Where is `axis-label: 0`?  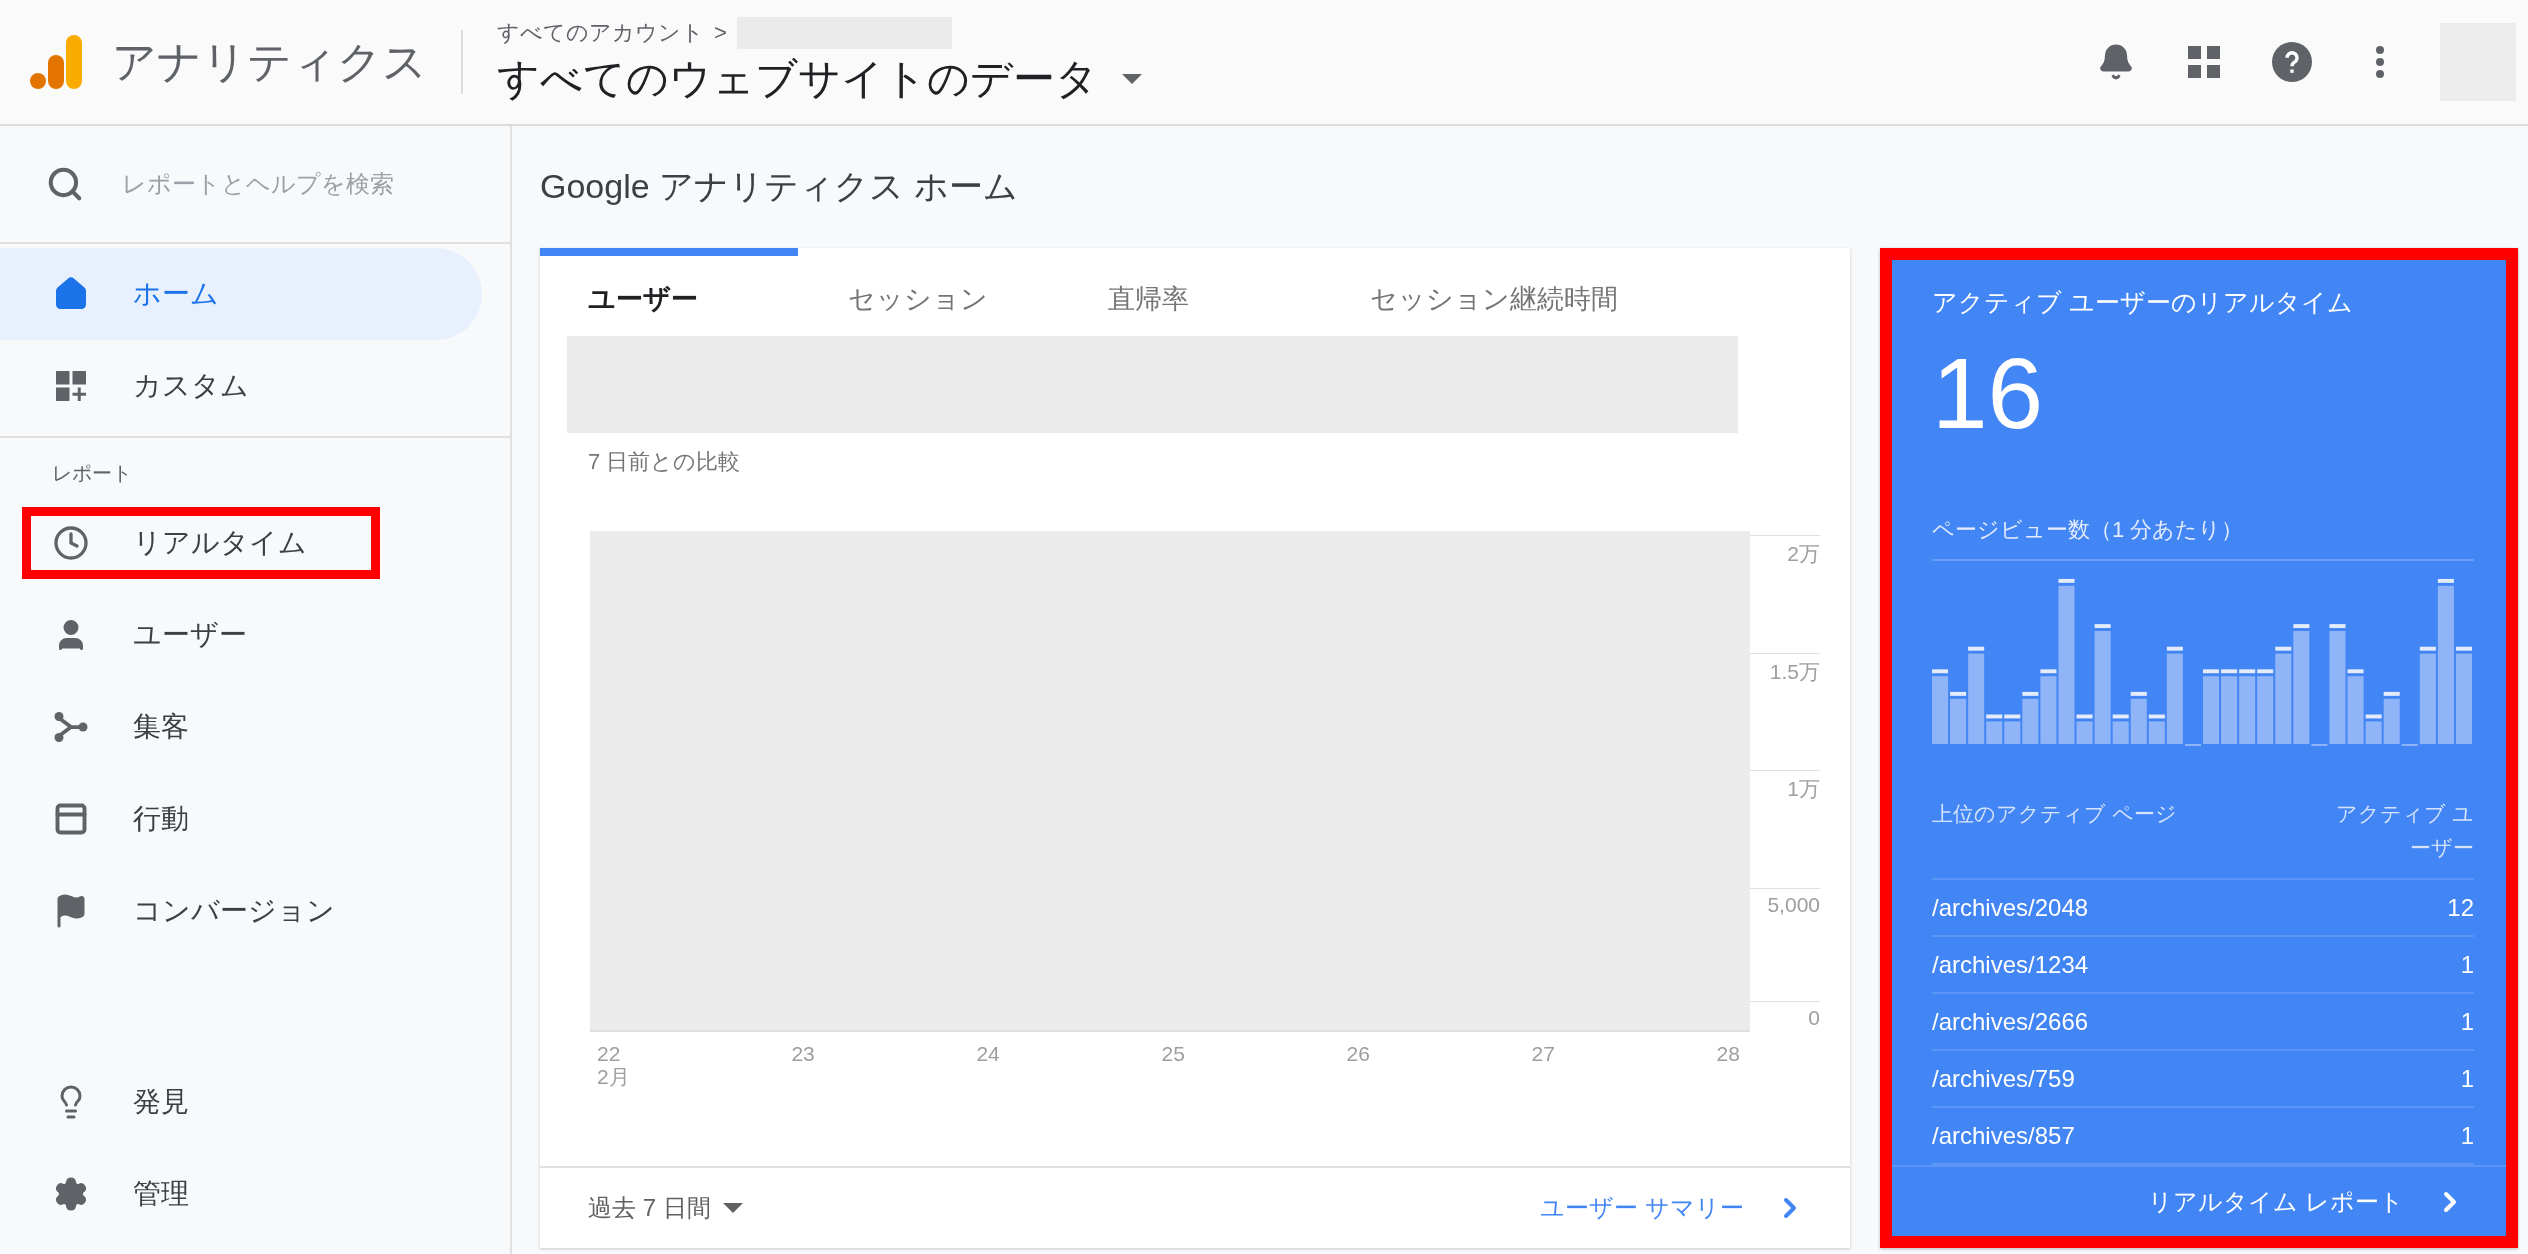 axis-label: 0 is located at coordinates (1785, 1015).